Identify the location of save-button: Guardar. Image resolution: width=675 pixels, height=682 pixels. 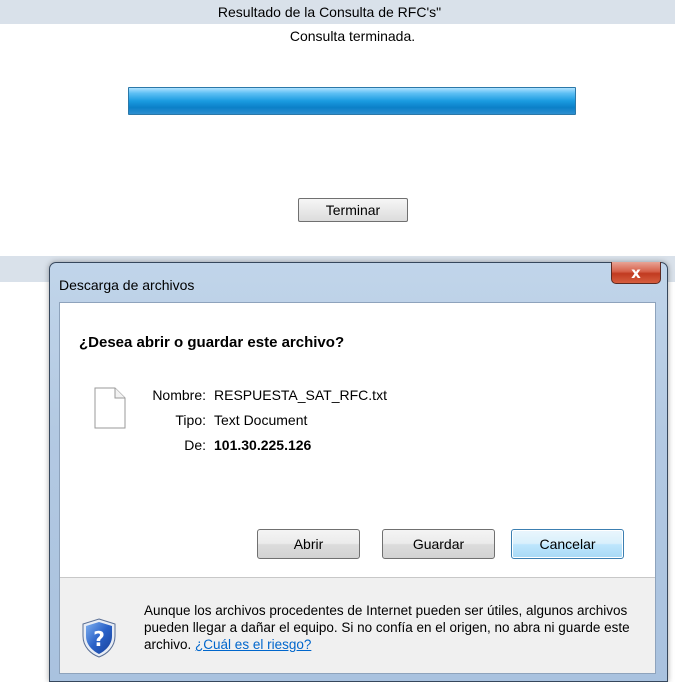
(438, 544).